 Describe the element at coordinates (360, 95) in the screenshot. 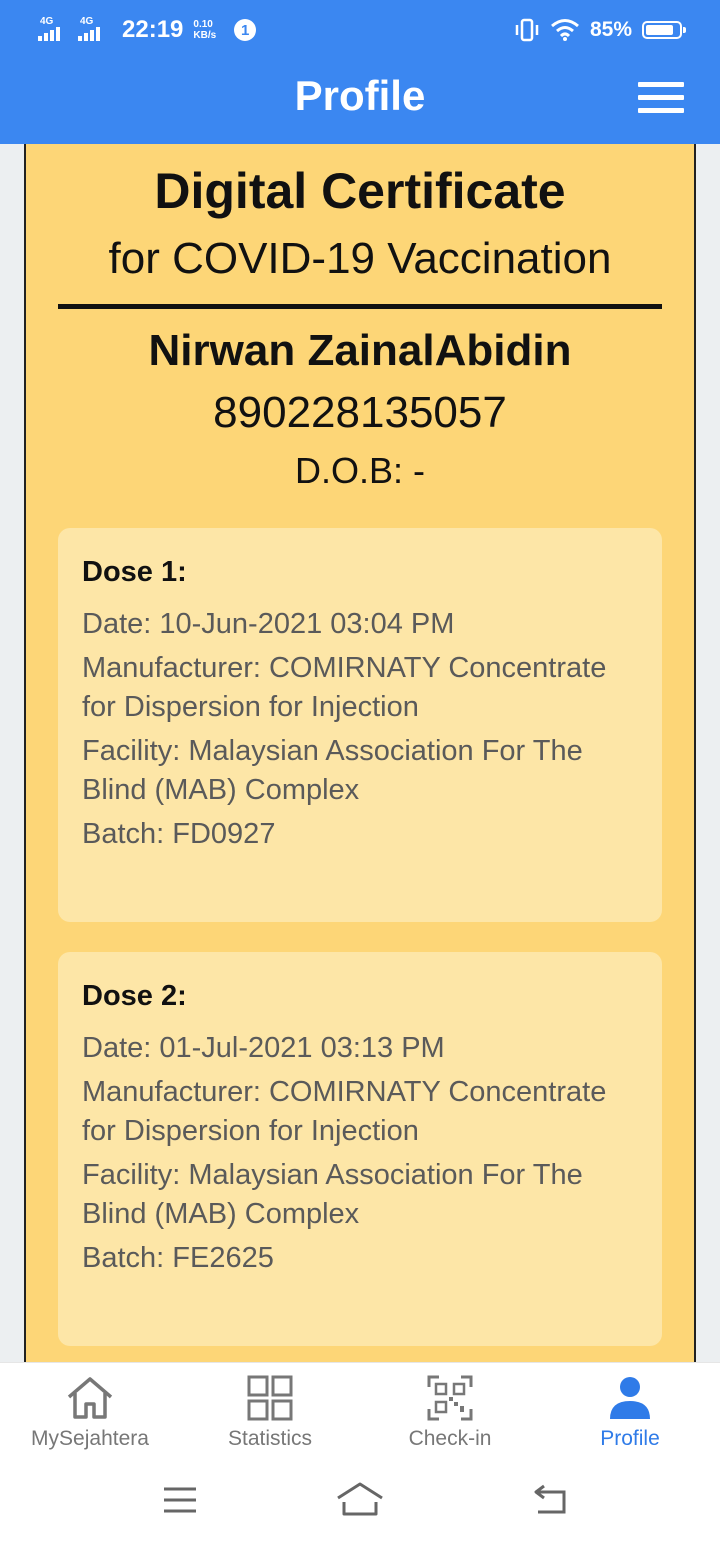

I see `page-title: Profile` at that location.